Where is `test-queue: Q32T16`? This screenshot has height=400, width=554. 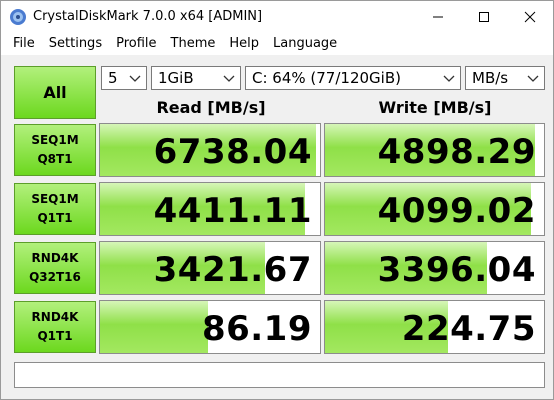 test-queue: Q32T16 is located at coordinates (55, 277).